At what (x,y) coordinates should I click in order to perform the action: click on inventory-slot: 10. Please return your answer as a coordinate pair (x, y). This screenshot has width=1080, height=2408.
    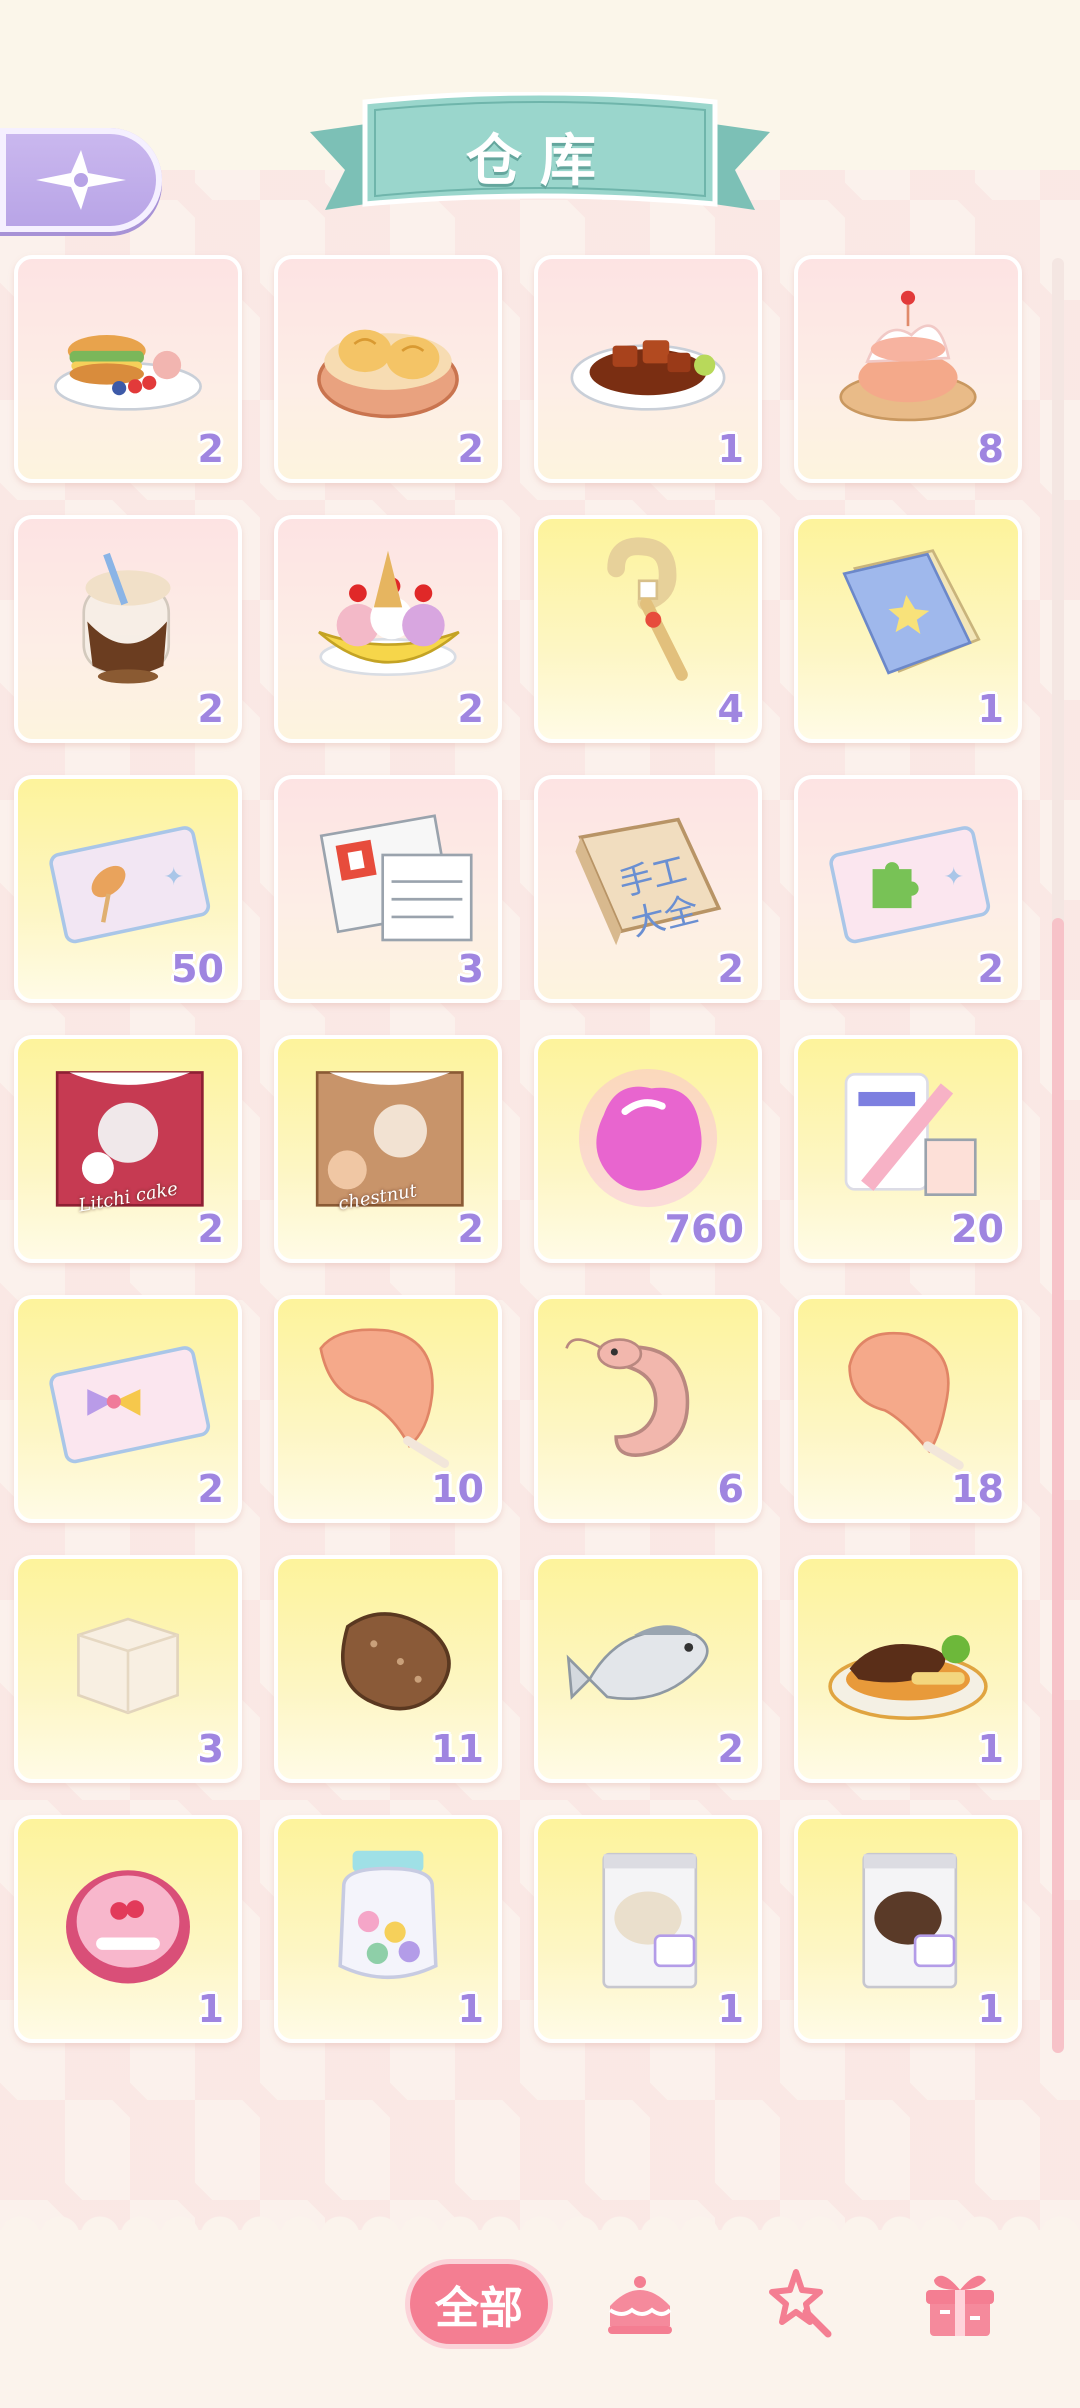
    Looking at the image, I should click on (388, 1409).